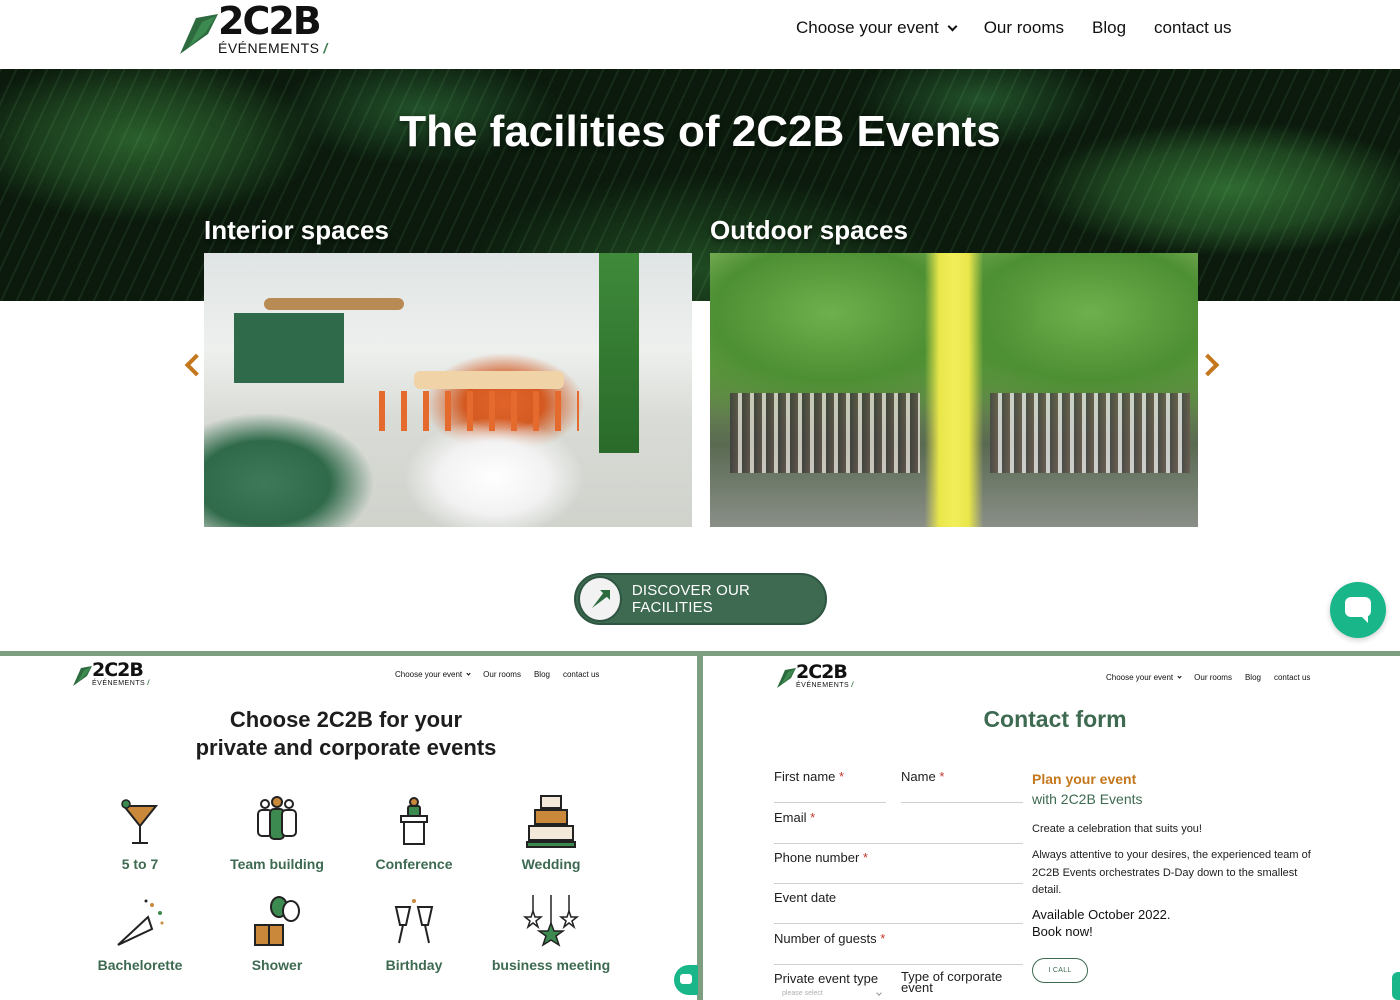  Describe the element at coordinates (1062, 931) in the screenshot. I see `availability-line2: Book now!` at that location.